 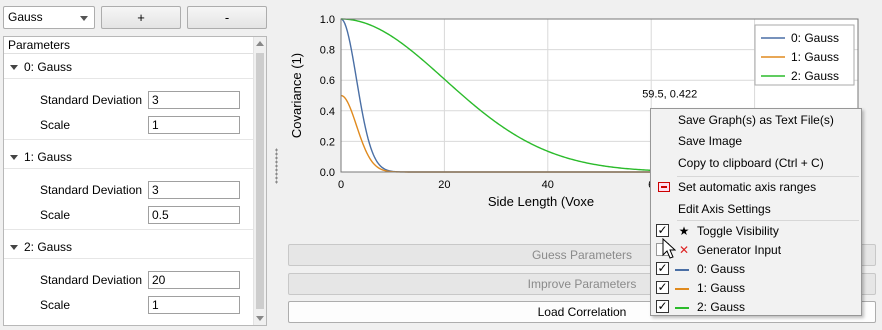 What do you see at coordinates (260, 318) in the screenshot?
I see `scroll-down-icon` at bounding box center [260, 318].